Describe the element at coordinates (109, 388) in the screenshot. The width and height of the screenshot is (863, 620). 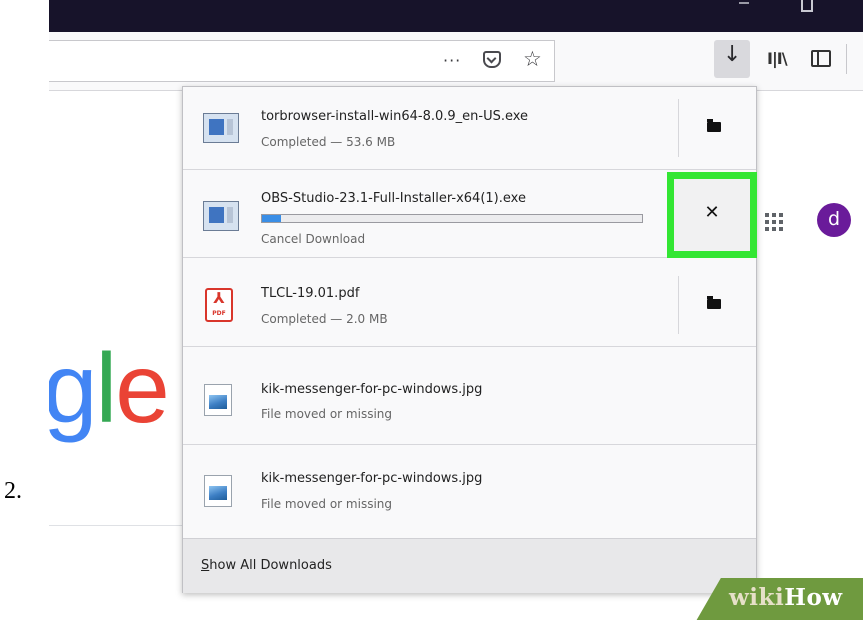
I see `google-logo: gle` at that location.